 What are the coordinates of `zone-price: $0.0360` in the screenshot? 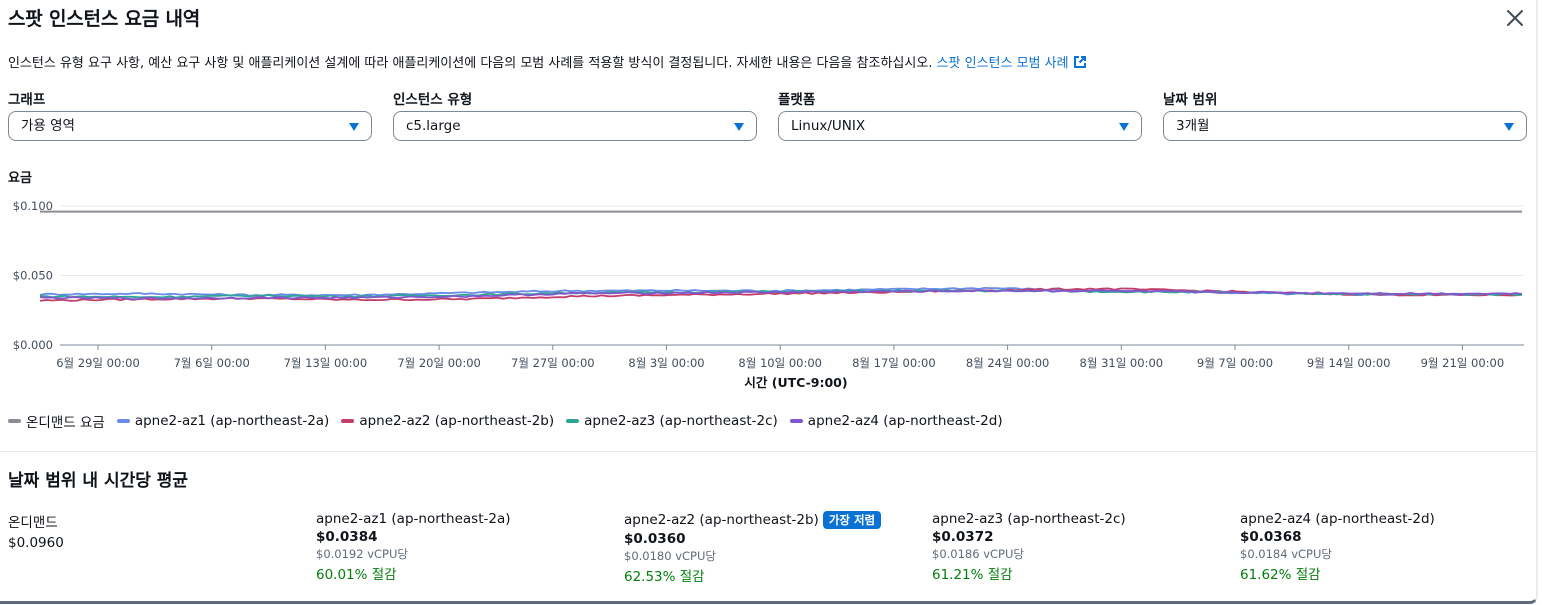 It's located at (655, 539).